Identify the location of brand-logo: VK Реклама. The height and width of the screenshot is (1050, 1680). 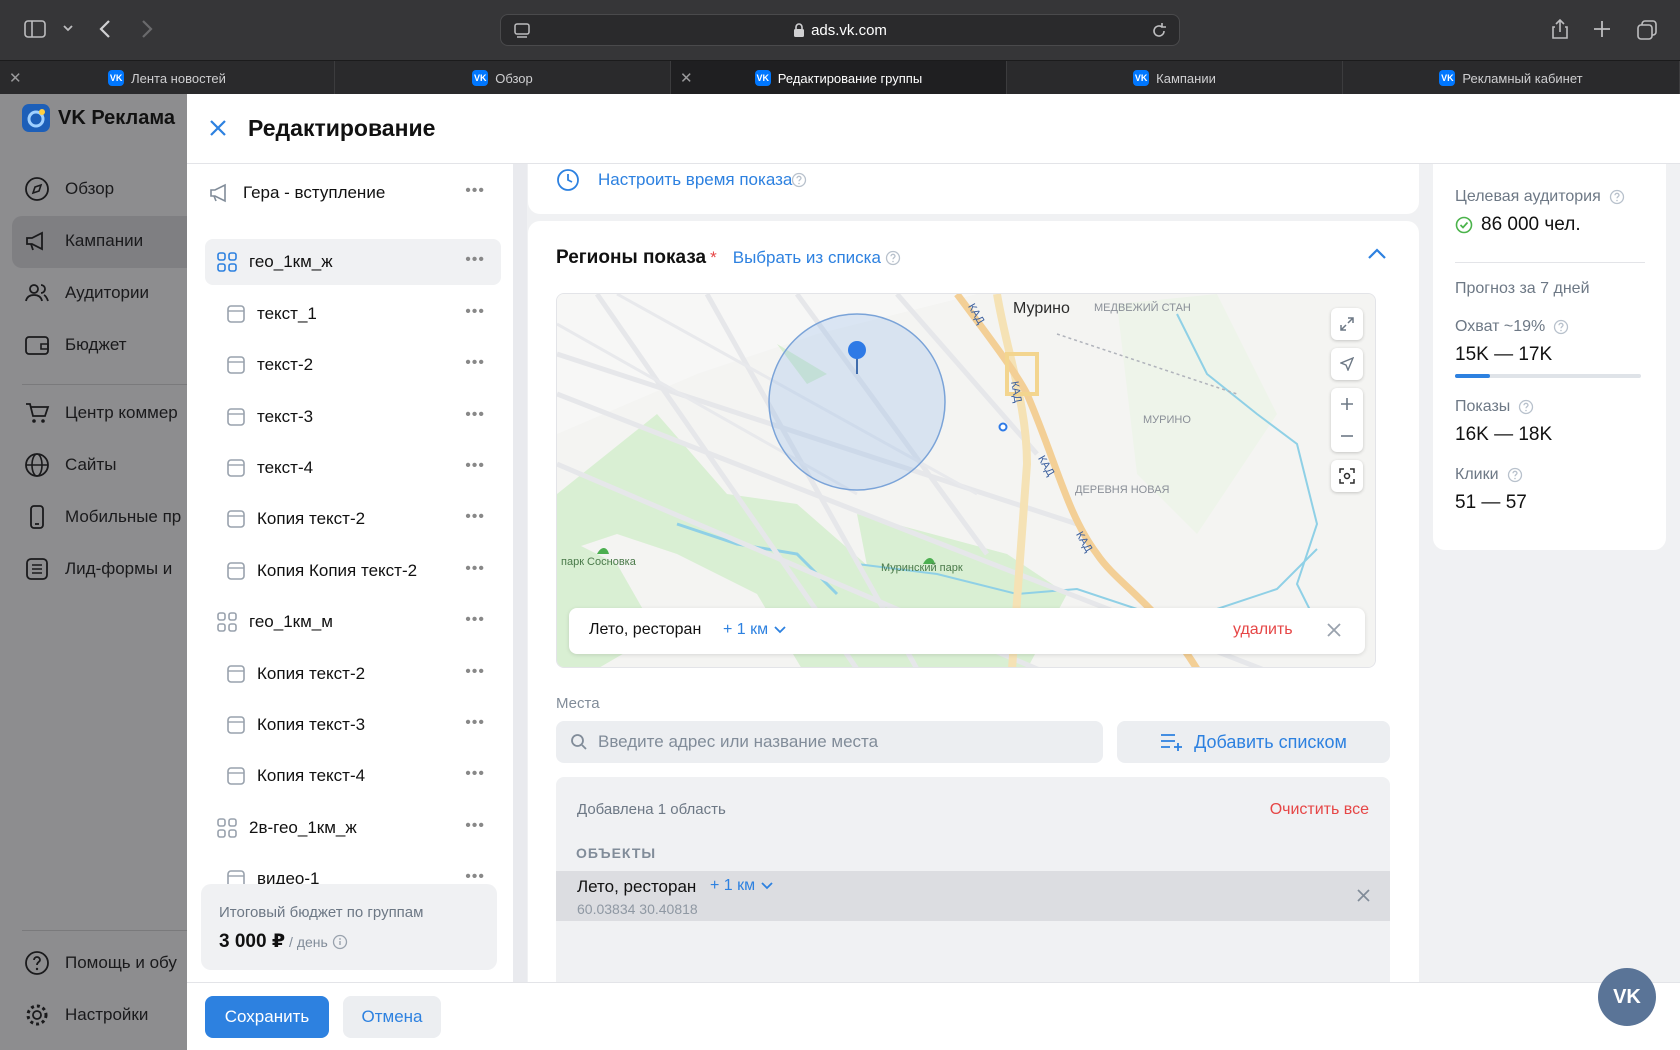
(98, 118).